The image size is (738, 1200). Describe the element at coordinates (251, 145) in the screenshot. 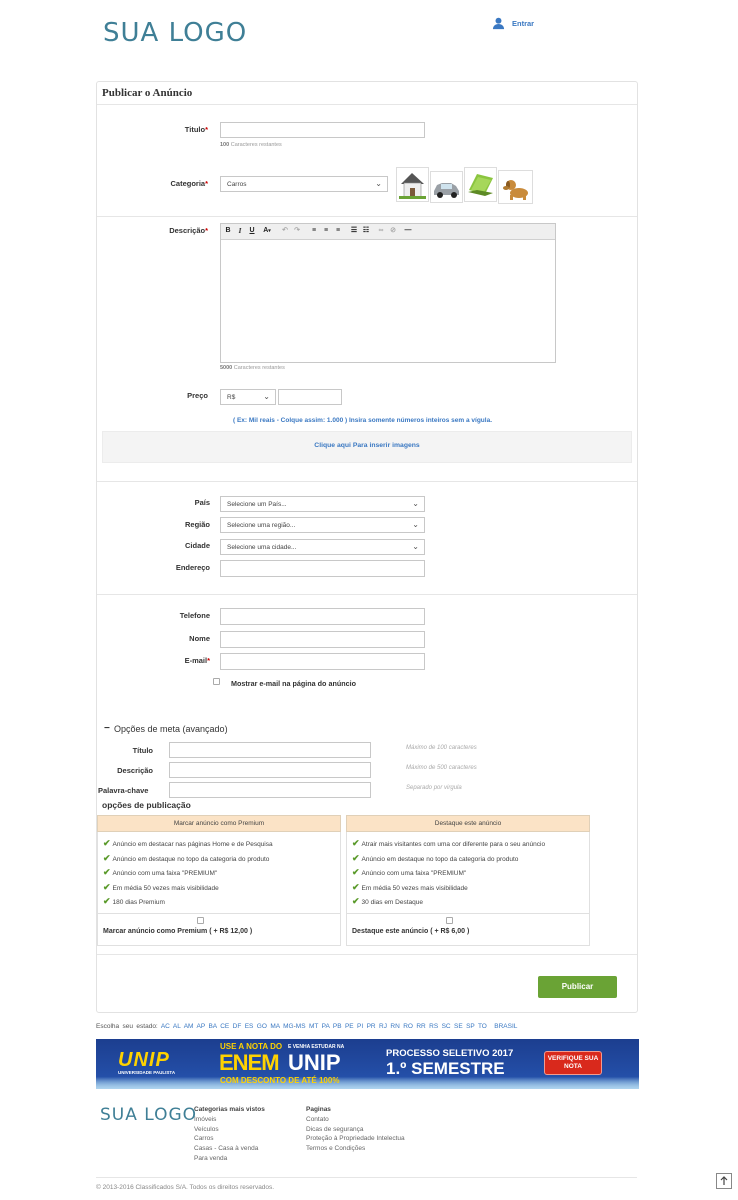

I see `titulo-char-count: 100 Caracteres restantes` at that location.